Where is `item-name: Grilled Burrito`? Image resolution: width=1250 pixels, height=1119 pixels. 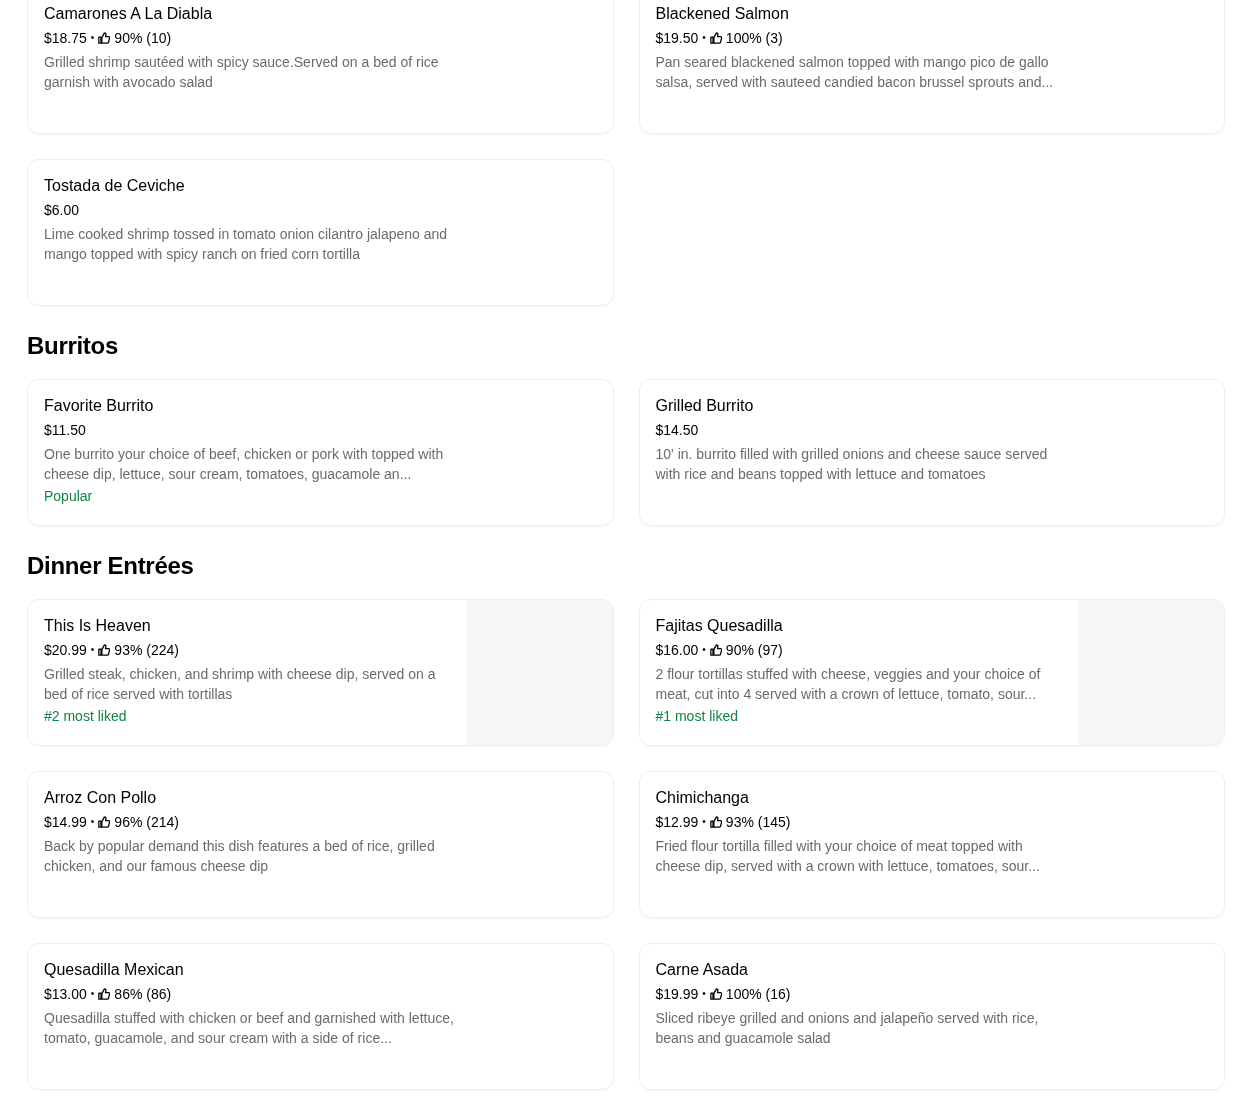
item-name: Grilled Burrito is located at coordinates (705, 406).